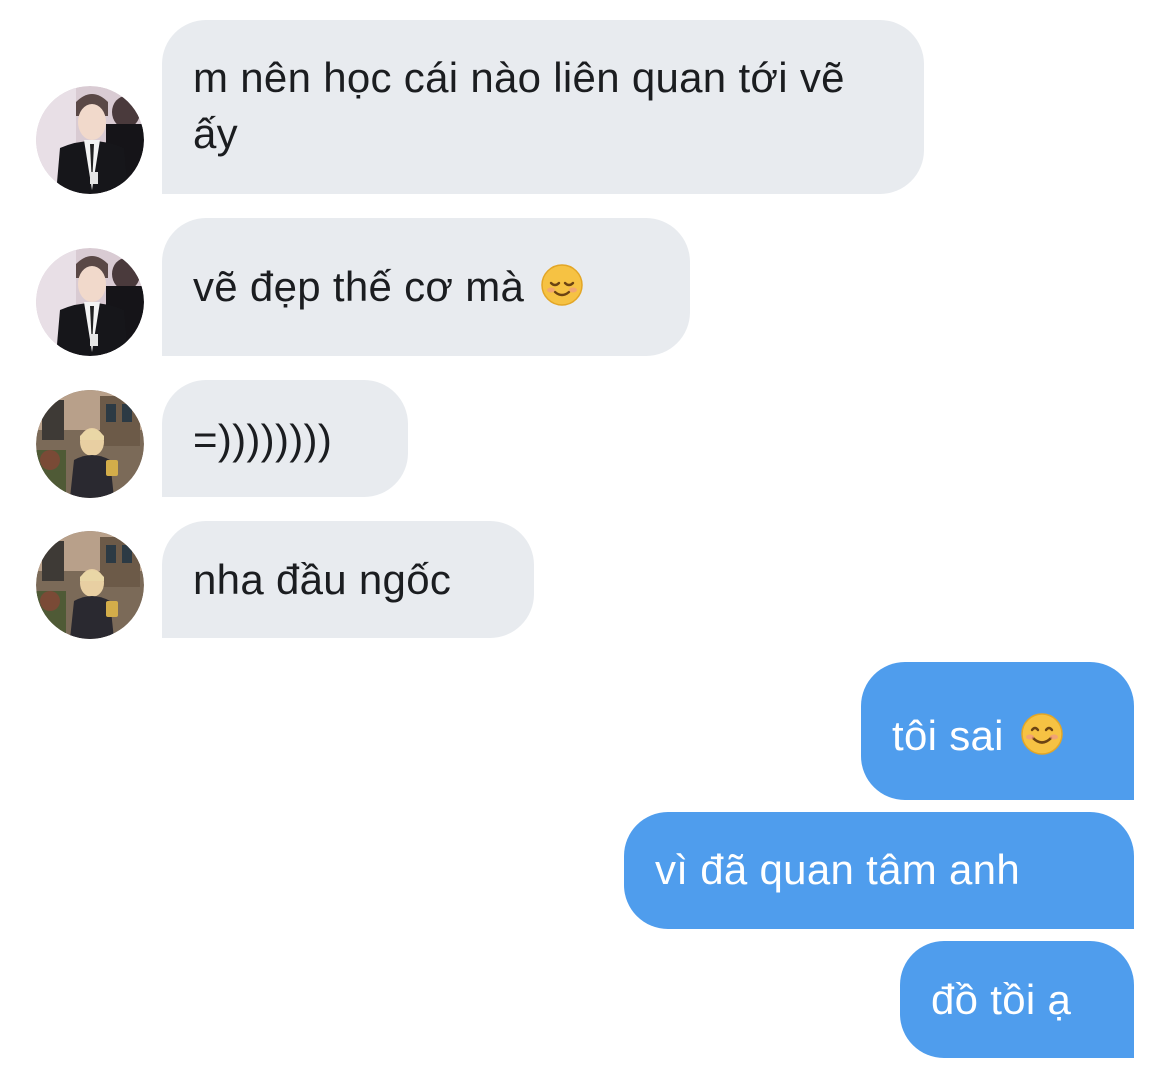 The height and width of the screenshot is (1067, 1170). I want to click on message-text: nha đầu ngốc, so click(322, 579).